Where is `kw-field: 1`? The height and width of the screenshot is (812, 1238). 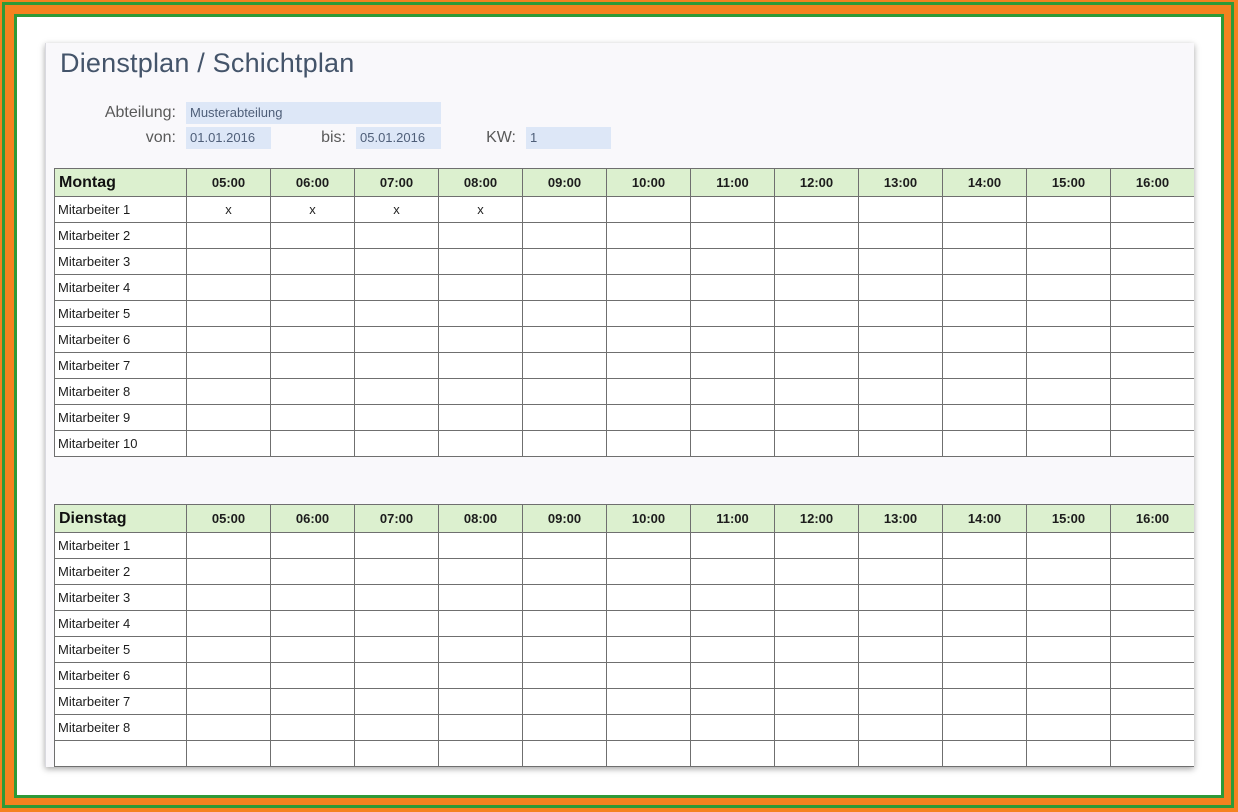 kw-field: 1 is located at coordinates (568, 138).